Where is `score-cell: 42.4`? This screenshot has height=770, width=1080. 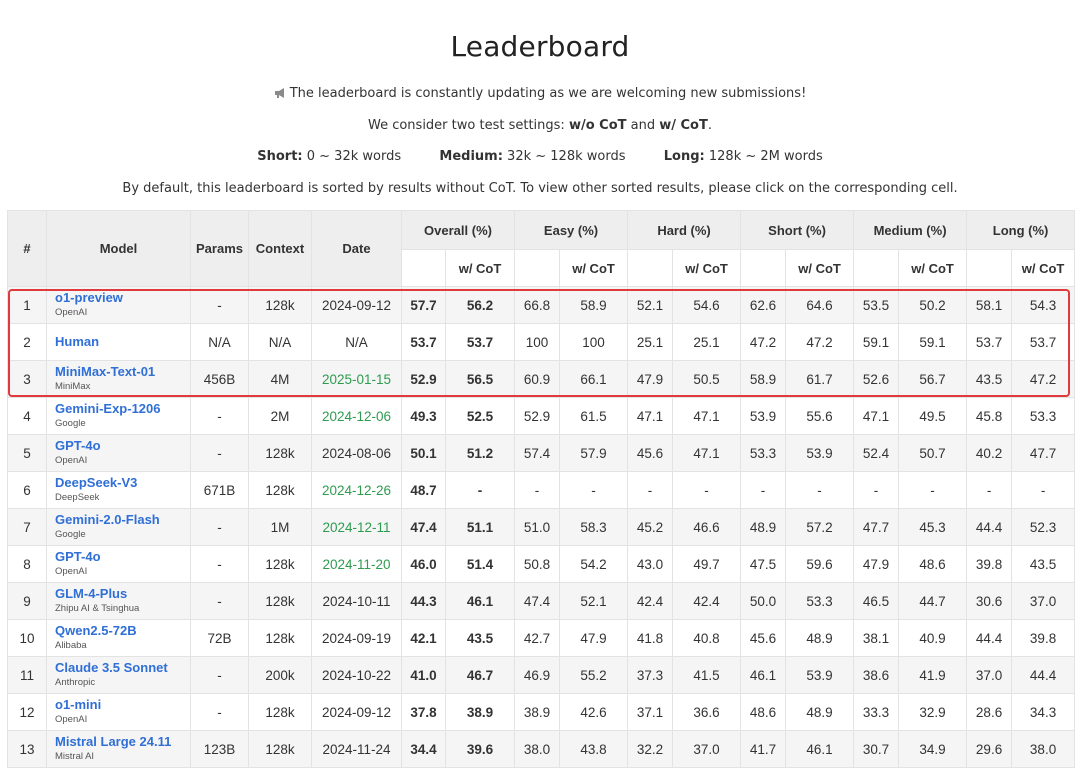
score-cell: 42.4 is located at coordinates (650, 601).